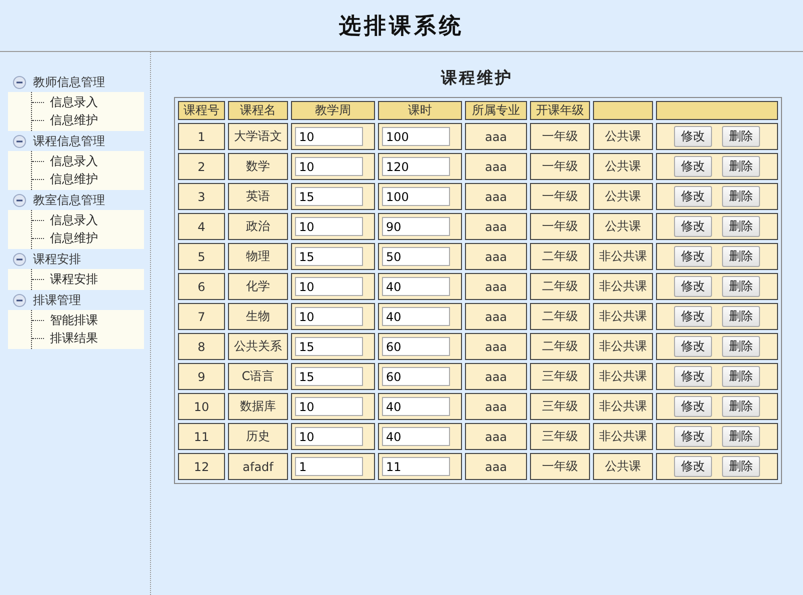  Describe the element at coordinates (477, 78) in the screenshot. I see `page-heading: 课程维护` at that location.